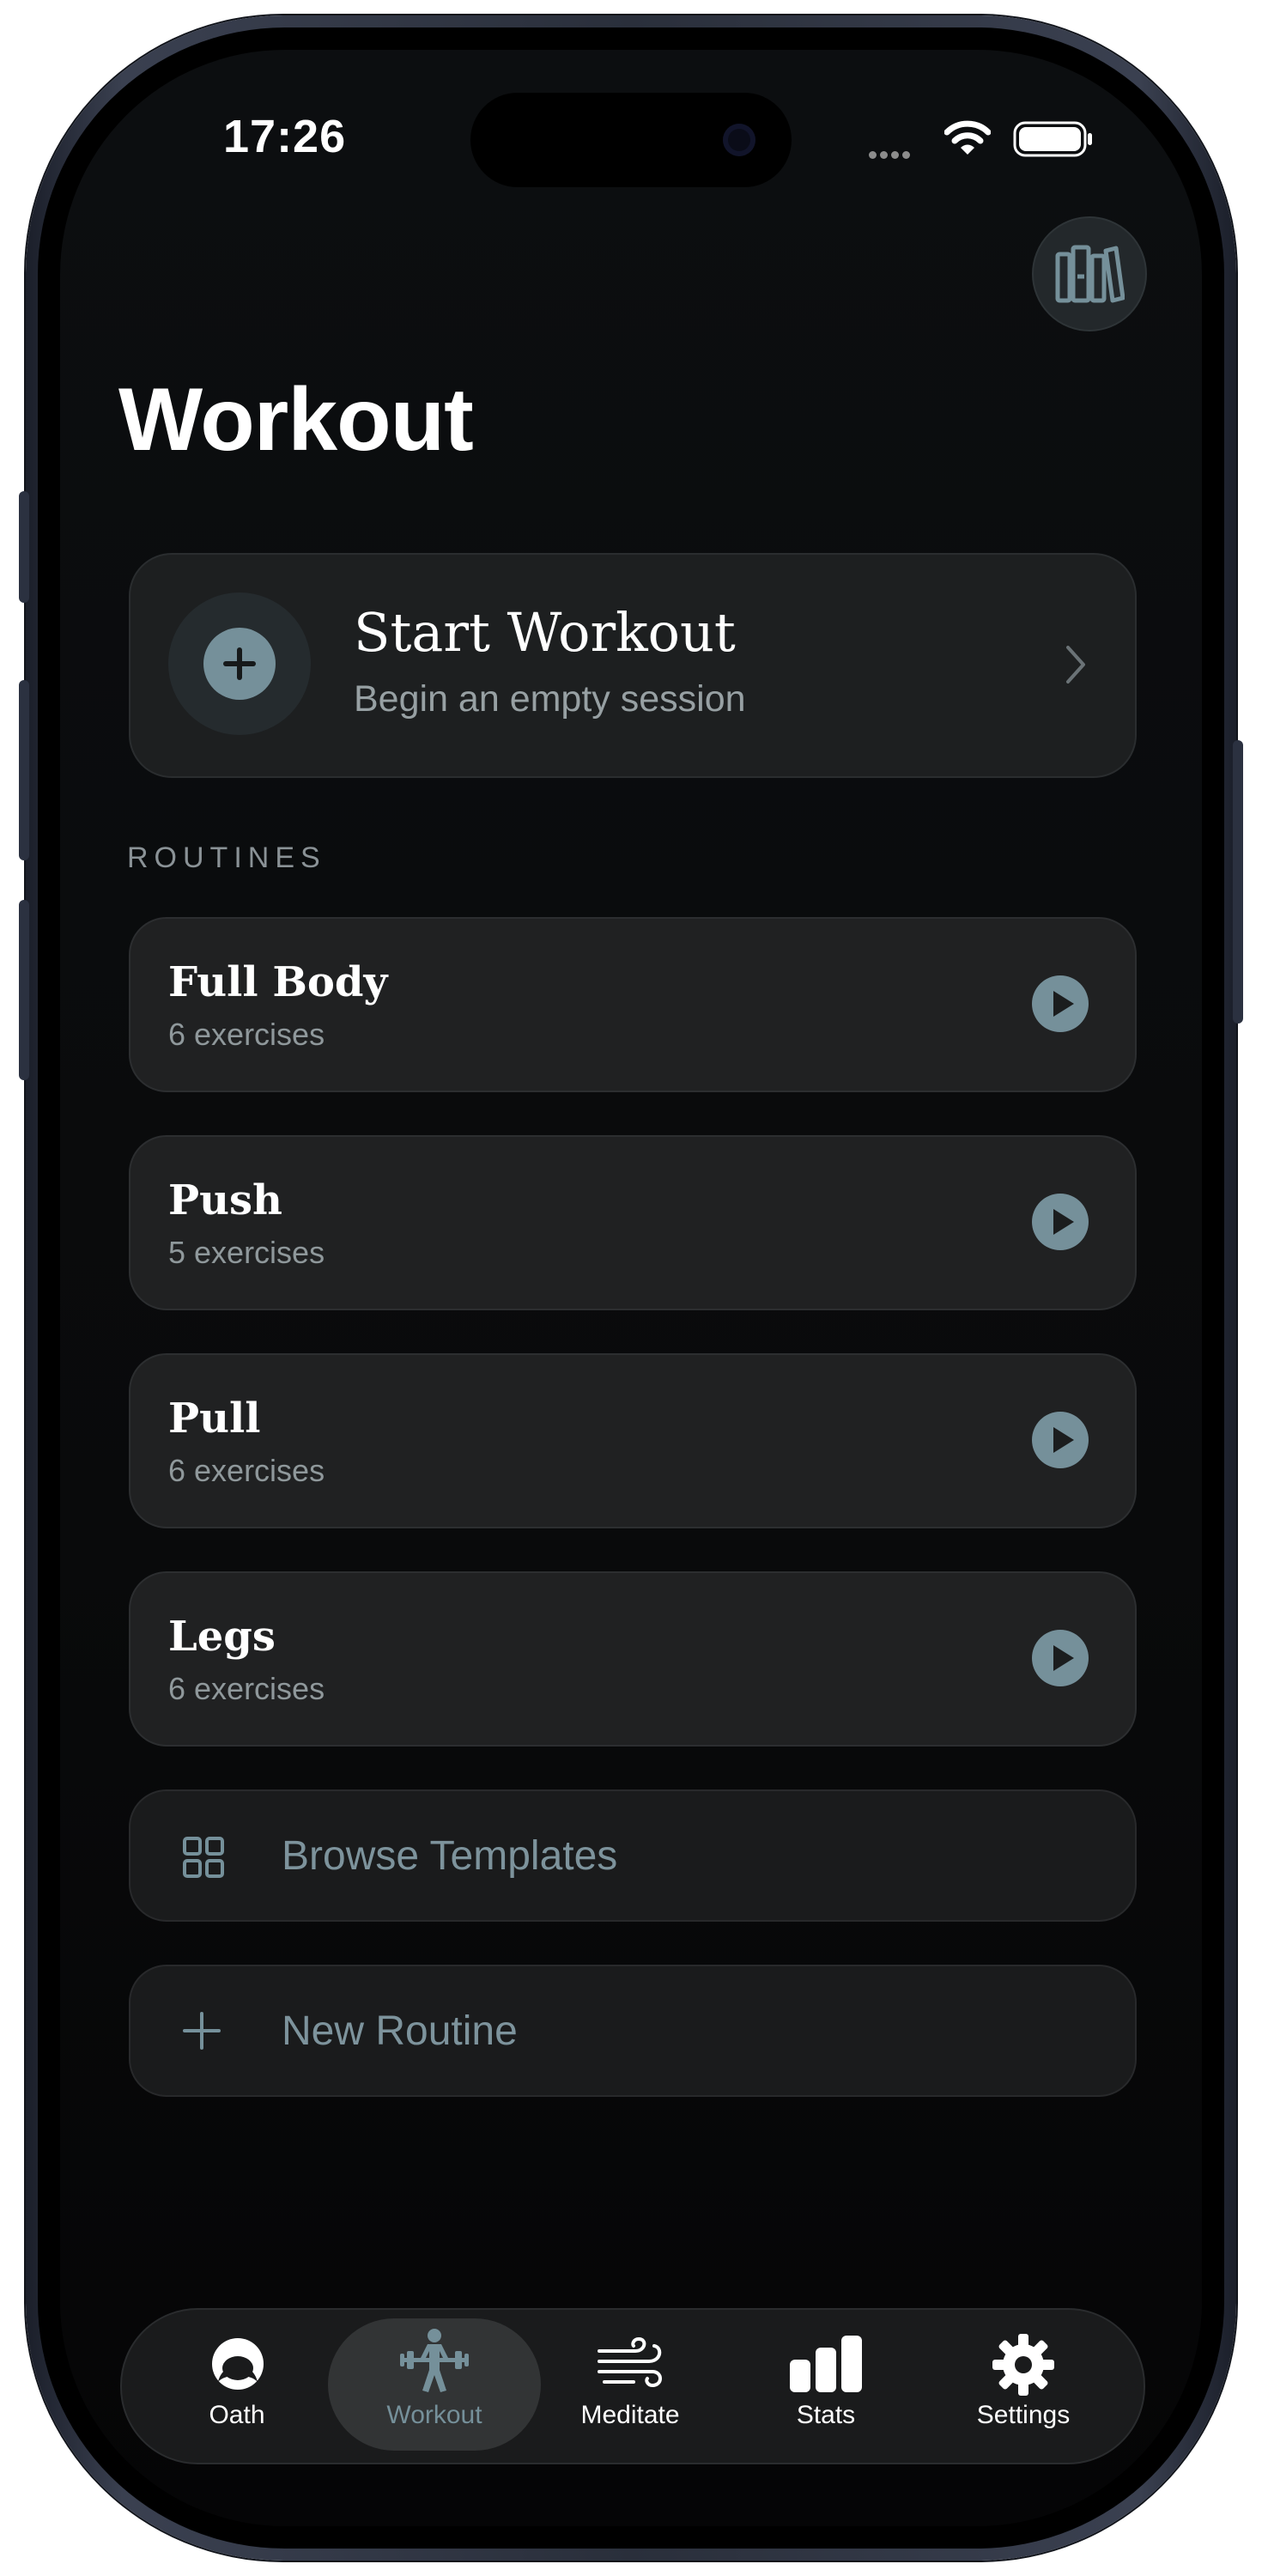 This screenshot has width=1262, height=2576. I want to click on page-title: Workout, so click(296, 420).